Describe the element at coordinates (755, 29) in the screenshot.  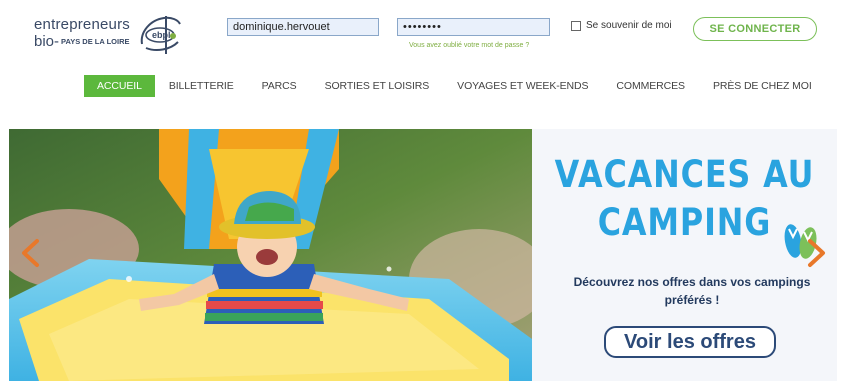
I see `connect-button: SE CONNECTER` at that location.